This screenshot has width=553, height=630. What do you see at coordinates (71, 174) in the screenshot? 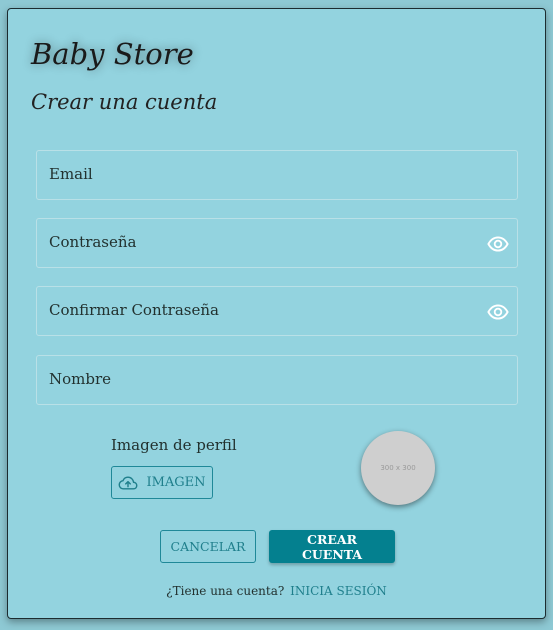
I see `email-label: Email` at bounding box center [71, 174].